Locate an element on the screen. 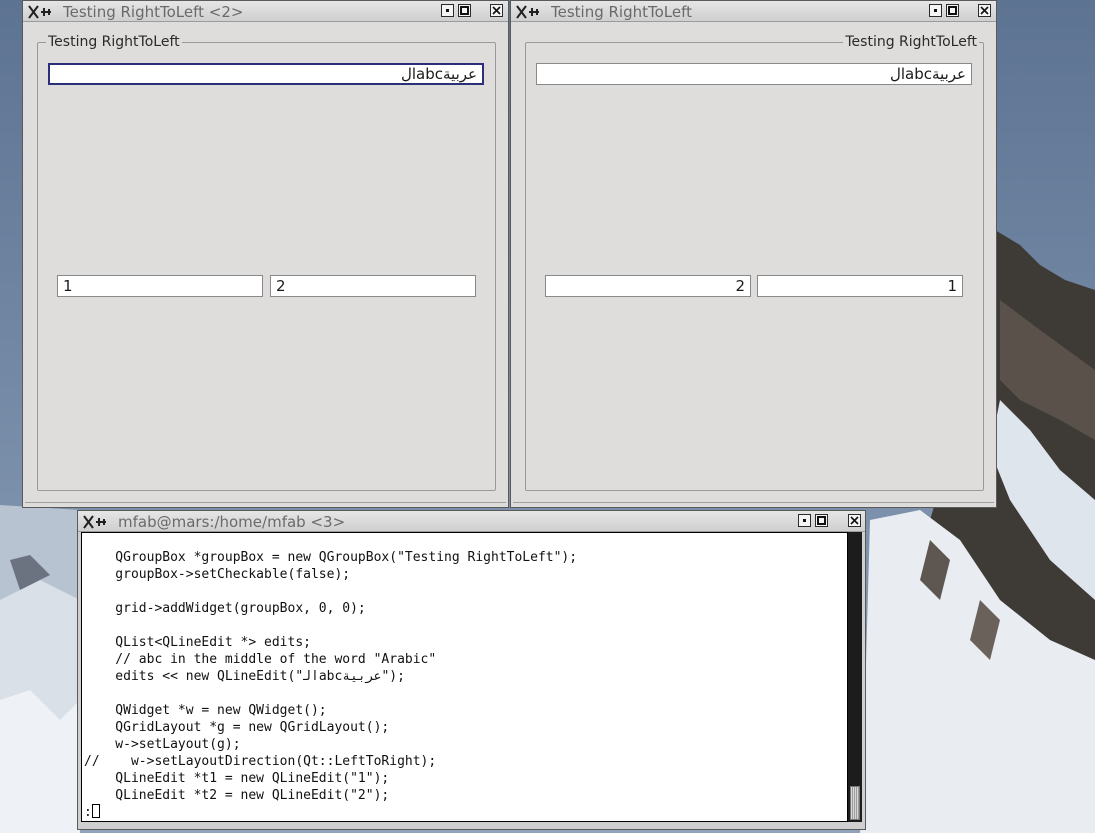  window-title: Testing RightToLeft is located at coordinates (622, 12).